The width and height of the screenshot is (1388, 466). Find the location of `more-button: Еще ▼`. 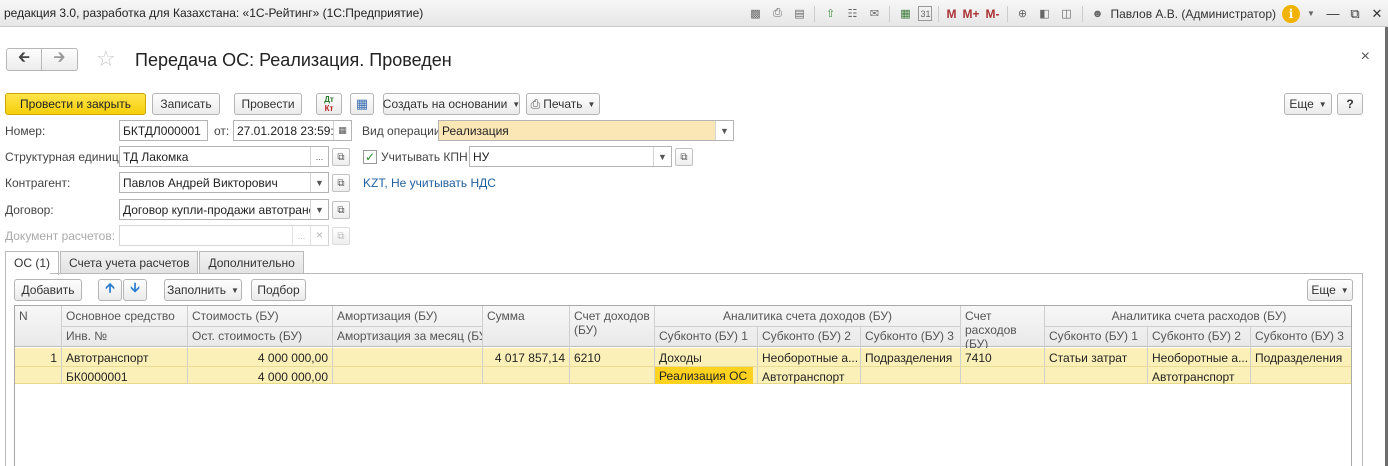

more-button: Еще ▼ is located at coordinates (1308, 104).